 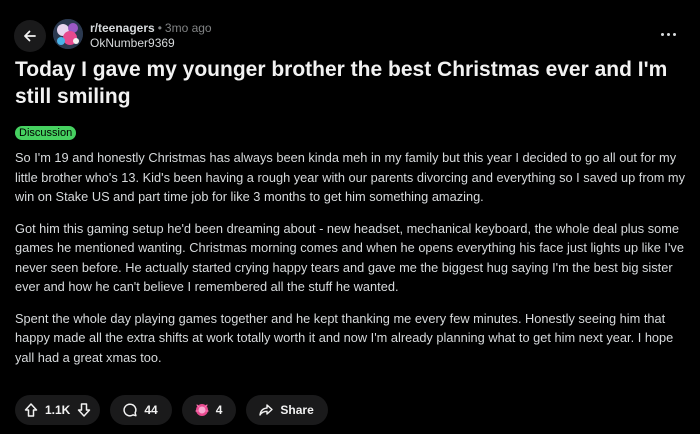 I want to click on share-arrow-icon, so click(x=266, y=410).